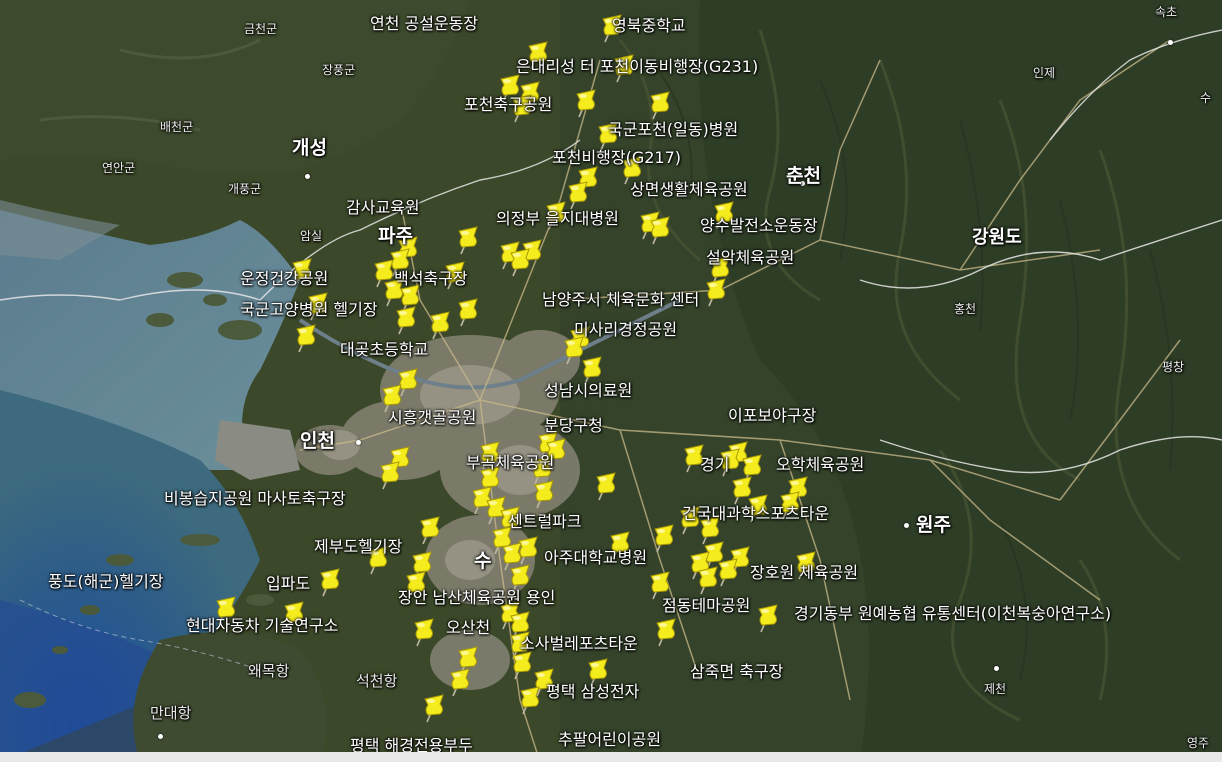 The height and width of the screenshot is (762, 1222). Describe the element at coordinates (611, 757) in the screenshot. I see `status-bar` at that location.